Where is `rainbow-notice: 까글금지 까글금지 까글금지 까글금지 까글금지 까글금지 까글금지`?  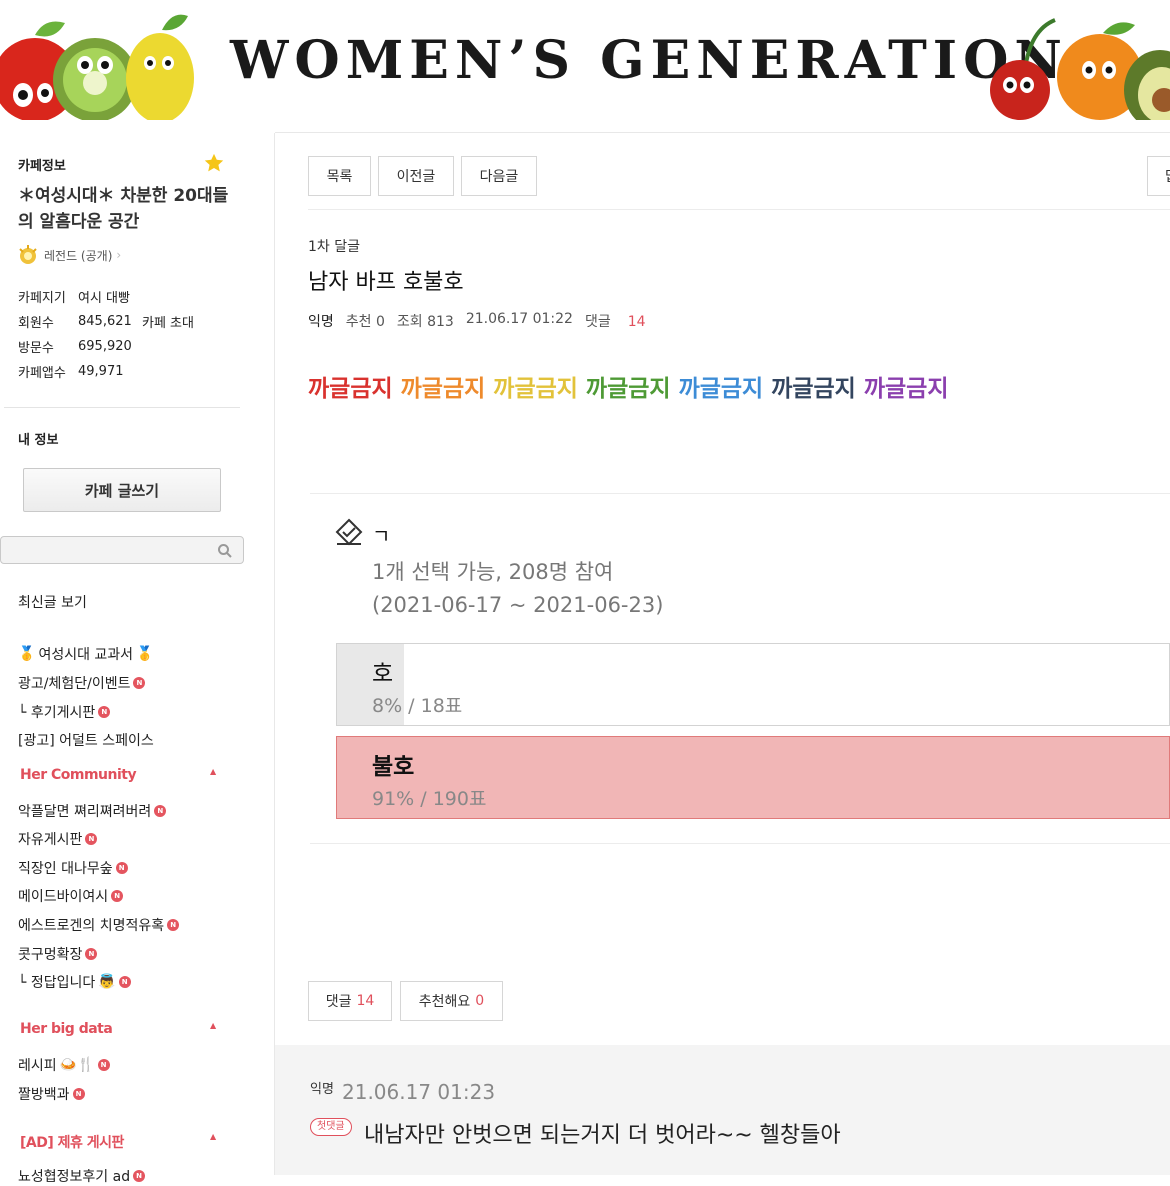 rainbow-notice: 까글금지 까글금지 까글금지 까글금지 까글금지 까글금지 까글금지 is located at coordinates (632, 386).